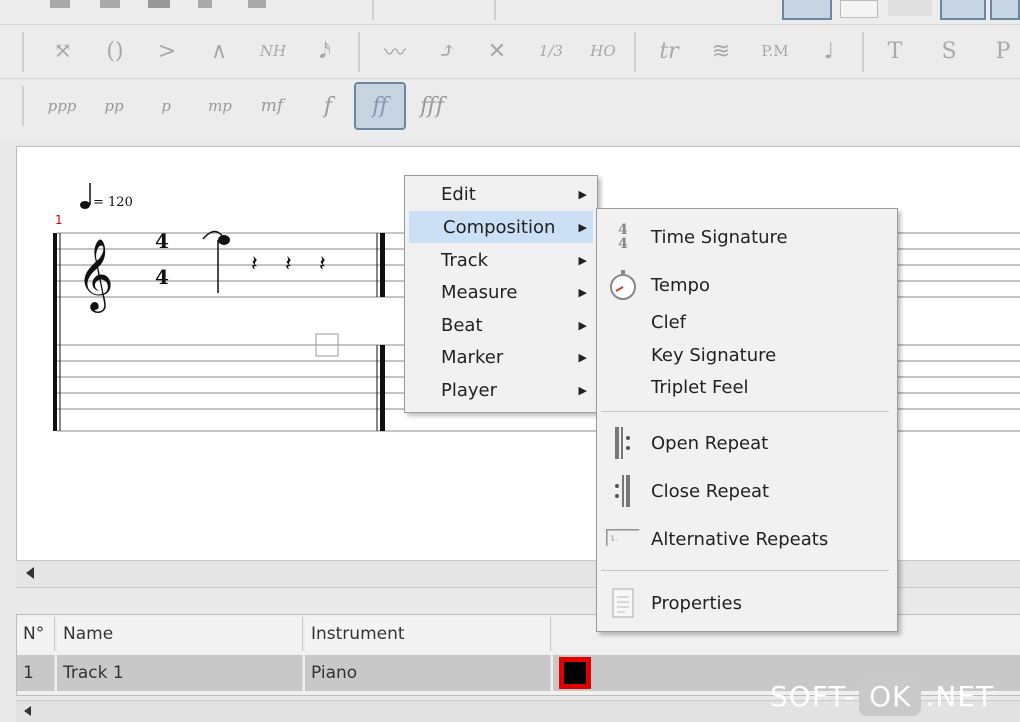 The height and width of the screenshot is (722, 1020). I want to click on header-instrument: Instrument, so click(428, 634).